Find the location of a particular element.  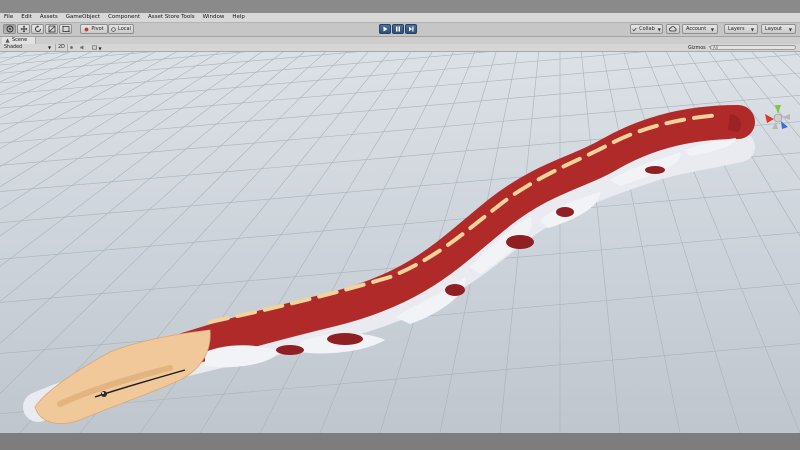

step-icon is located at coordinates (411, 29).